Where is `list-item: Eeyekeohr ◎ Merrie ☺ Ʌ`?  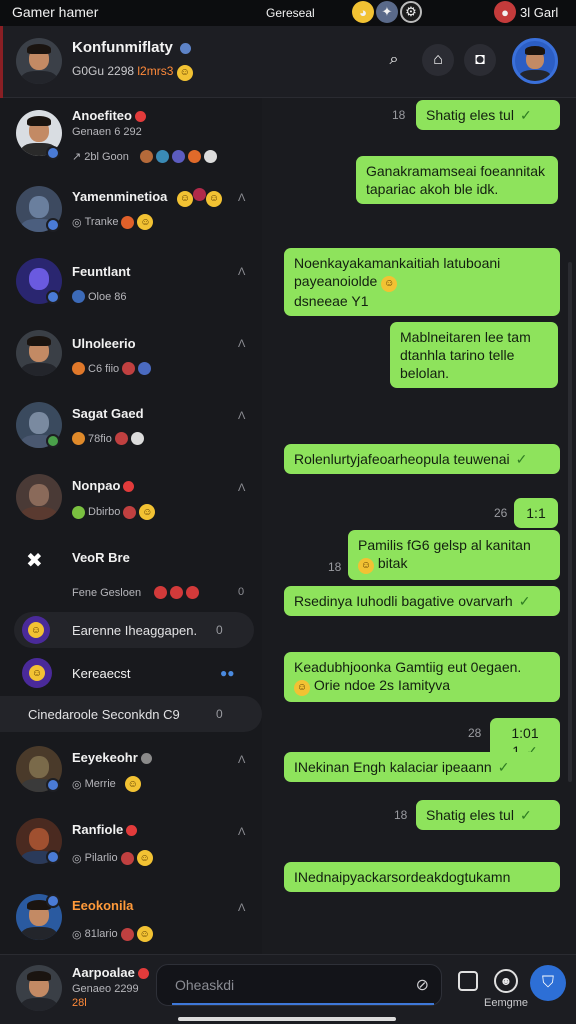
list-item: Eeyekeohr ◎ Merrie ☺ Ʌ is located at coordinates (131, 774).